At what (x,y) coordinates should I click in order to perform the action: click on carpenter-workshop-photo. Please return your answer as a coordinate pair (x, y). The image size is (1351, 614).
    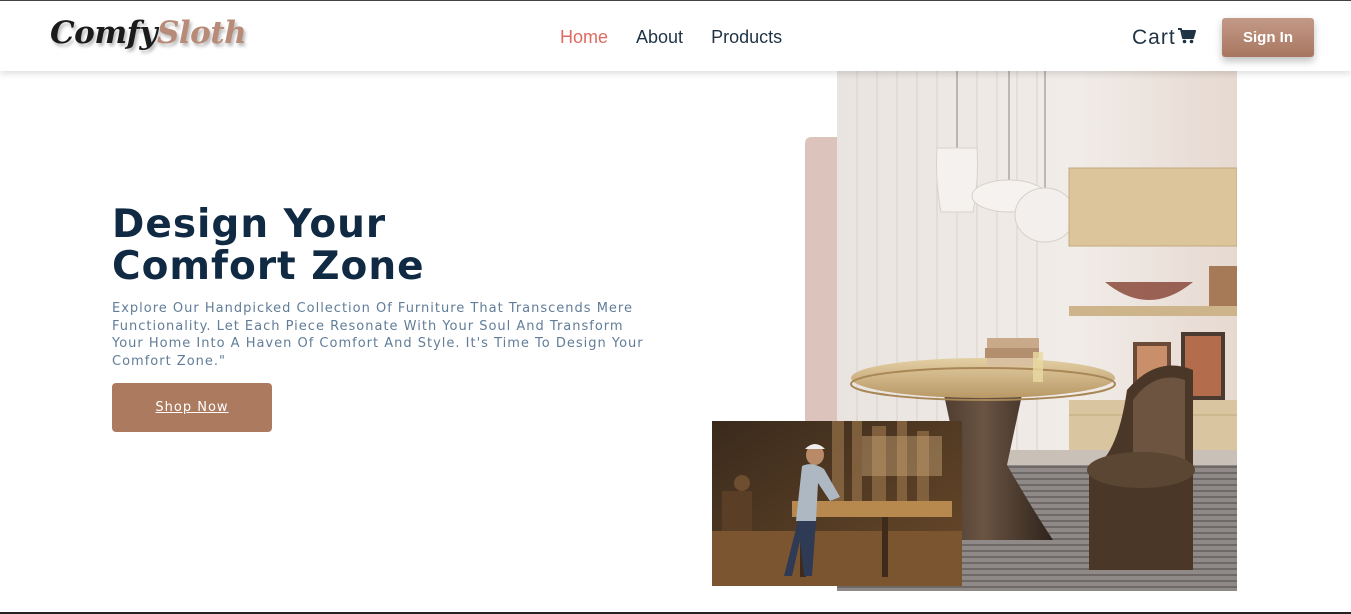
    Looking at the image, I should click on (837, 503).